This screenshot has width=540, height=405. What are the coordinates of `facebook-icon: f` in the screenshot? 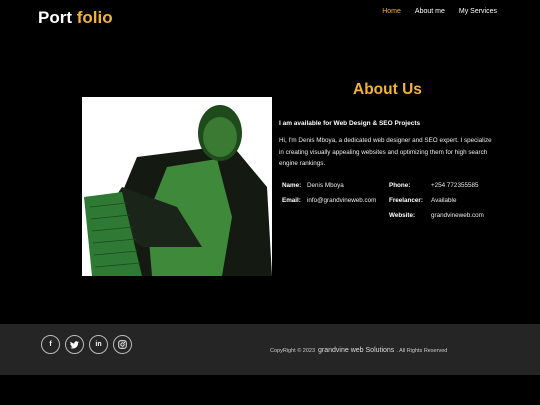 It's located at (50, 344).